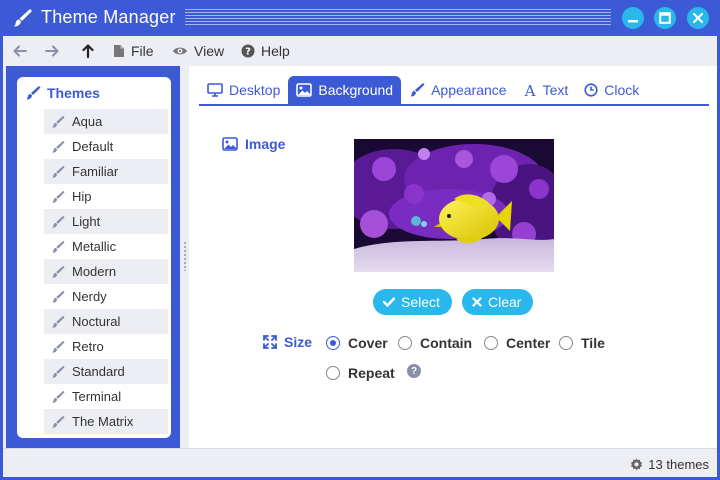 This screenshot has width=720, height=480. Describe the element at coordinates (106, 121) in the screenshot. I see `theme-list-item: Aqua` at that location.